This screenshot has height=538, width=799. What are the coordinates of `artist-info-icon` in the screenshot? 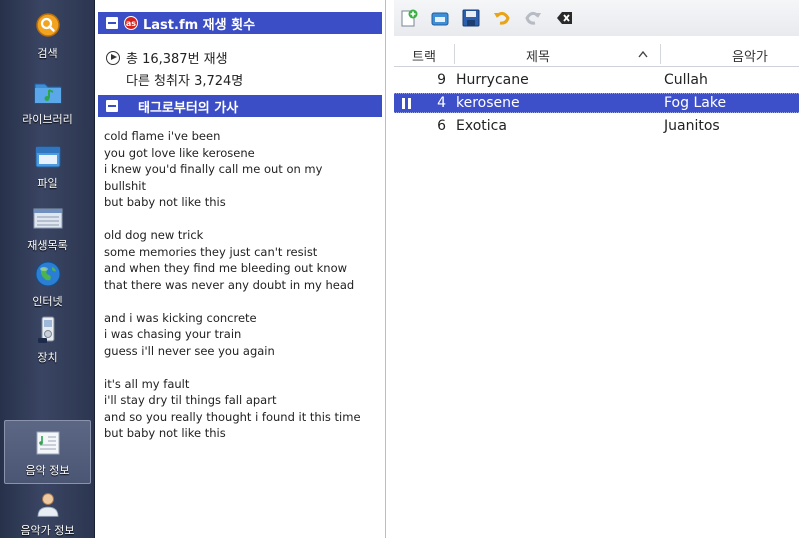 It's located at (47, 505).